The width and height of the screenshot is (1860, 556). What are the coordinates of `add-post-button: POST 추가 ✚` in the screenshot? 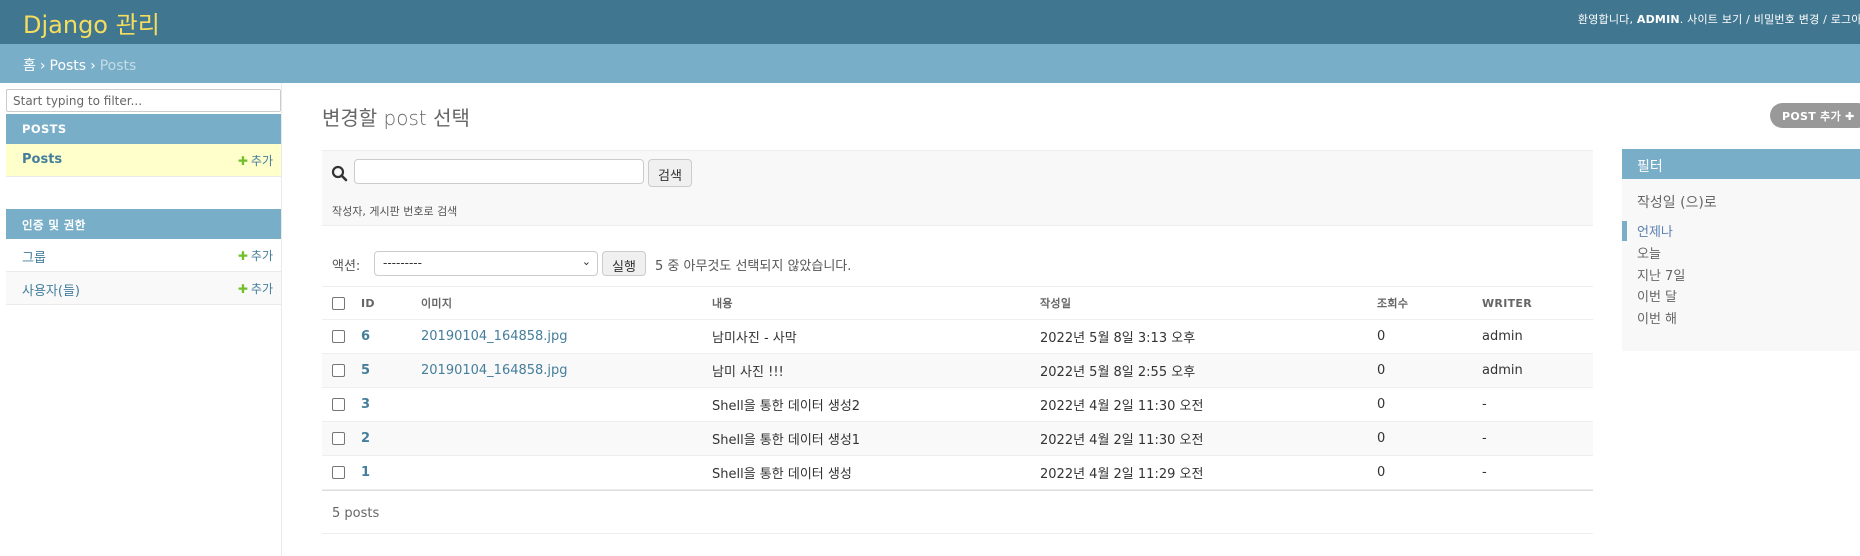 It's located at (1815, 115).